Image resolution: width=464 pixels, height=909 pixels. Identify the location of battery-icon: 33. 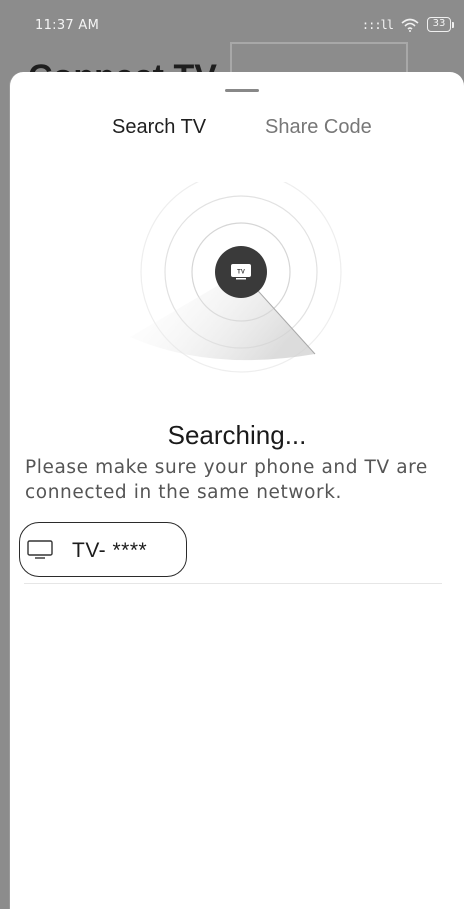
(440, 24).